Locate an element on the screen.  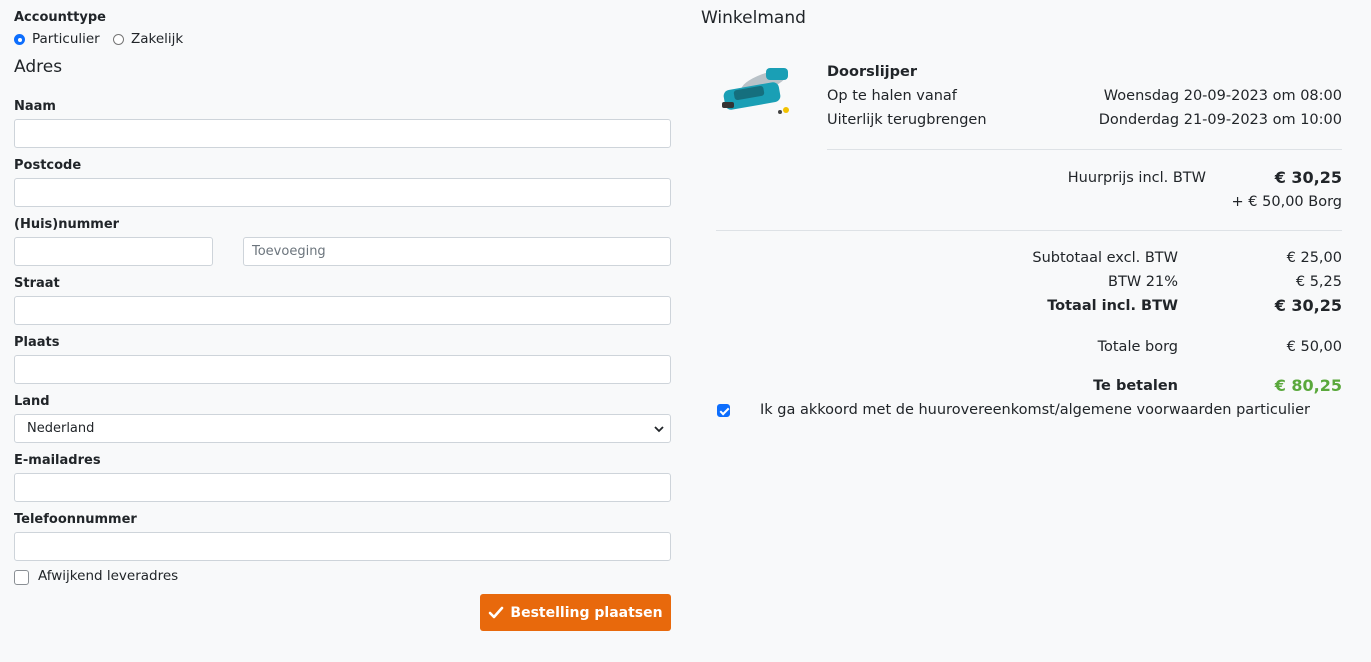
plaats-label: Plaats is located at coordinates (37, 342).